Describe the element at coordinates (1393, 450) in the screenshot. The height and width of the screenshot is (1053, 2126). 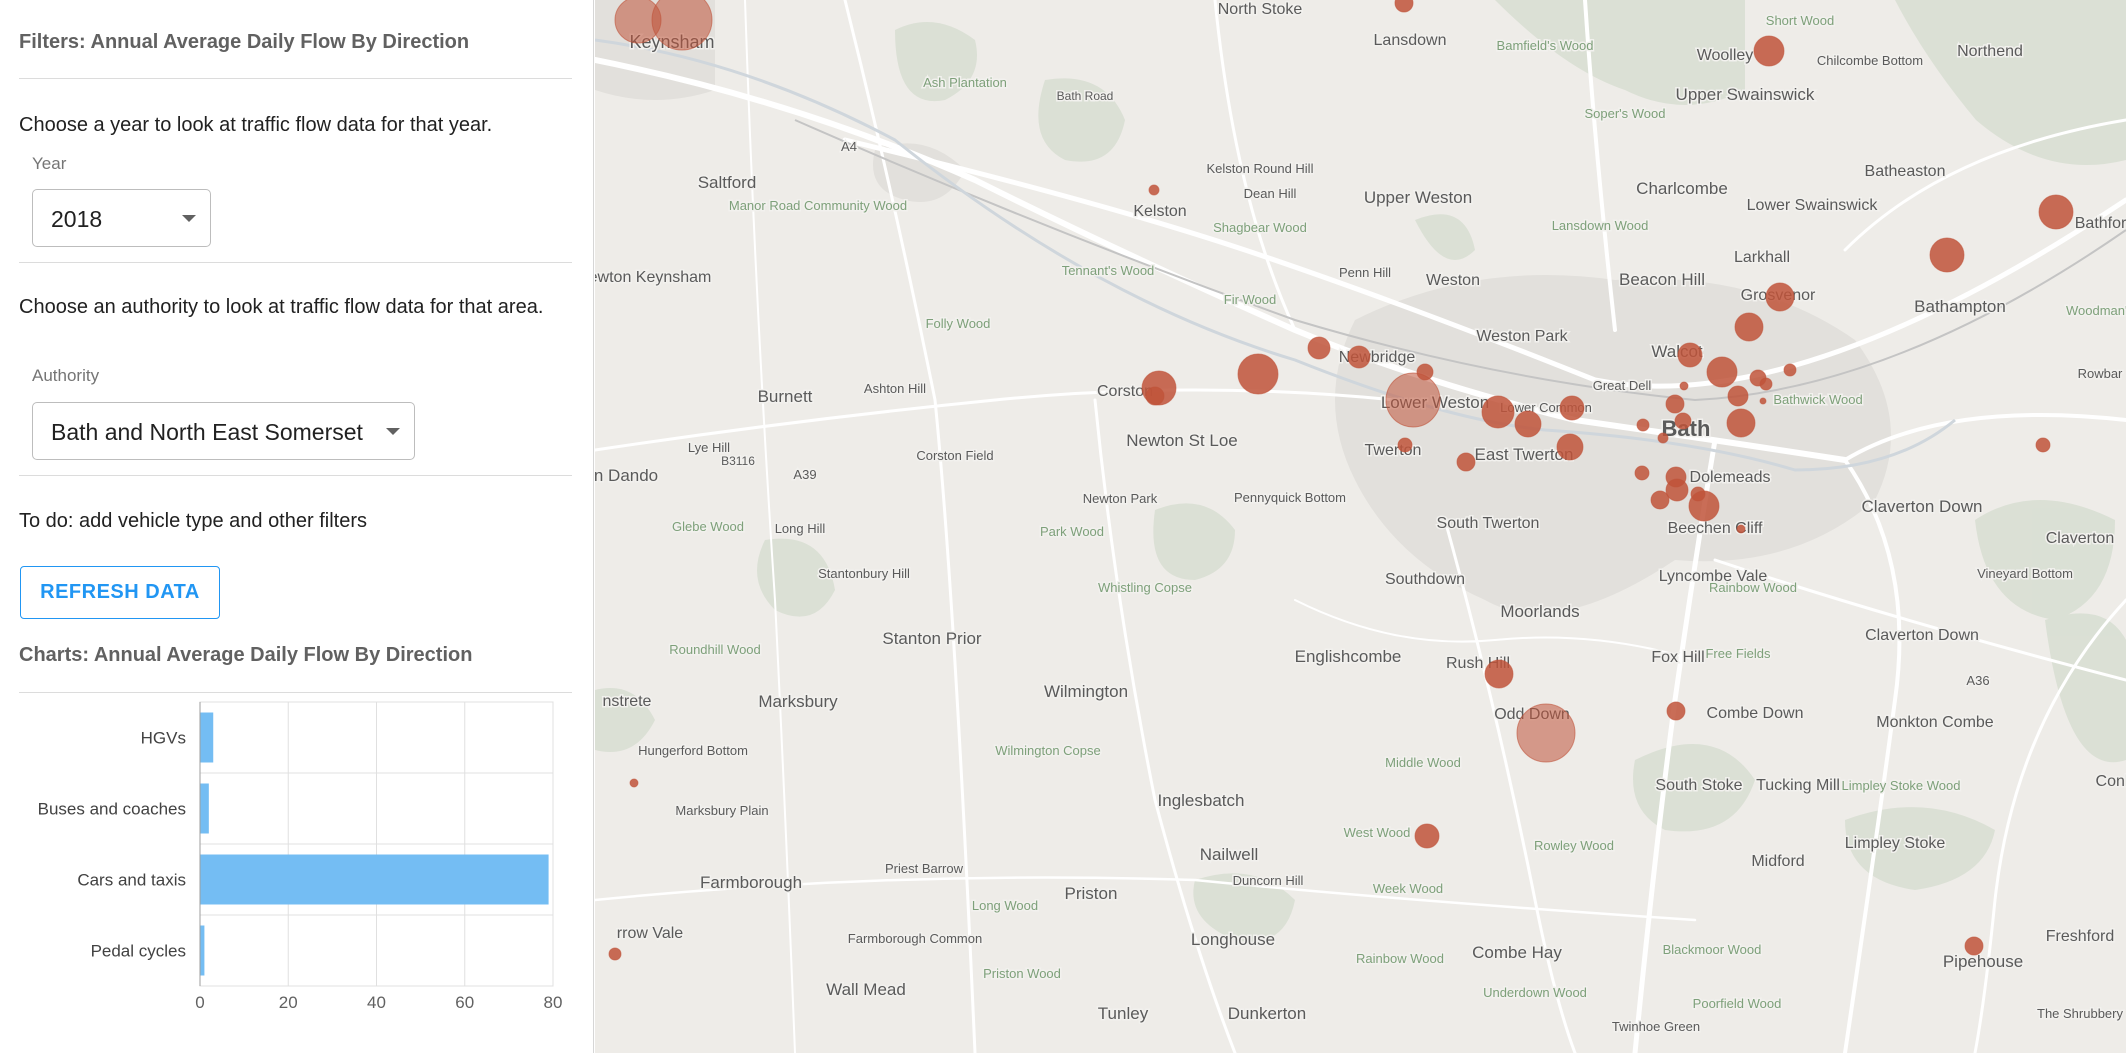
I see `map-place-label: Twerton` at that location.